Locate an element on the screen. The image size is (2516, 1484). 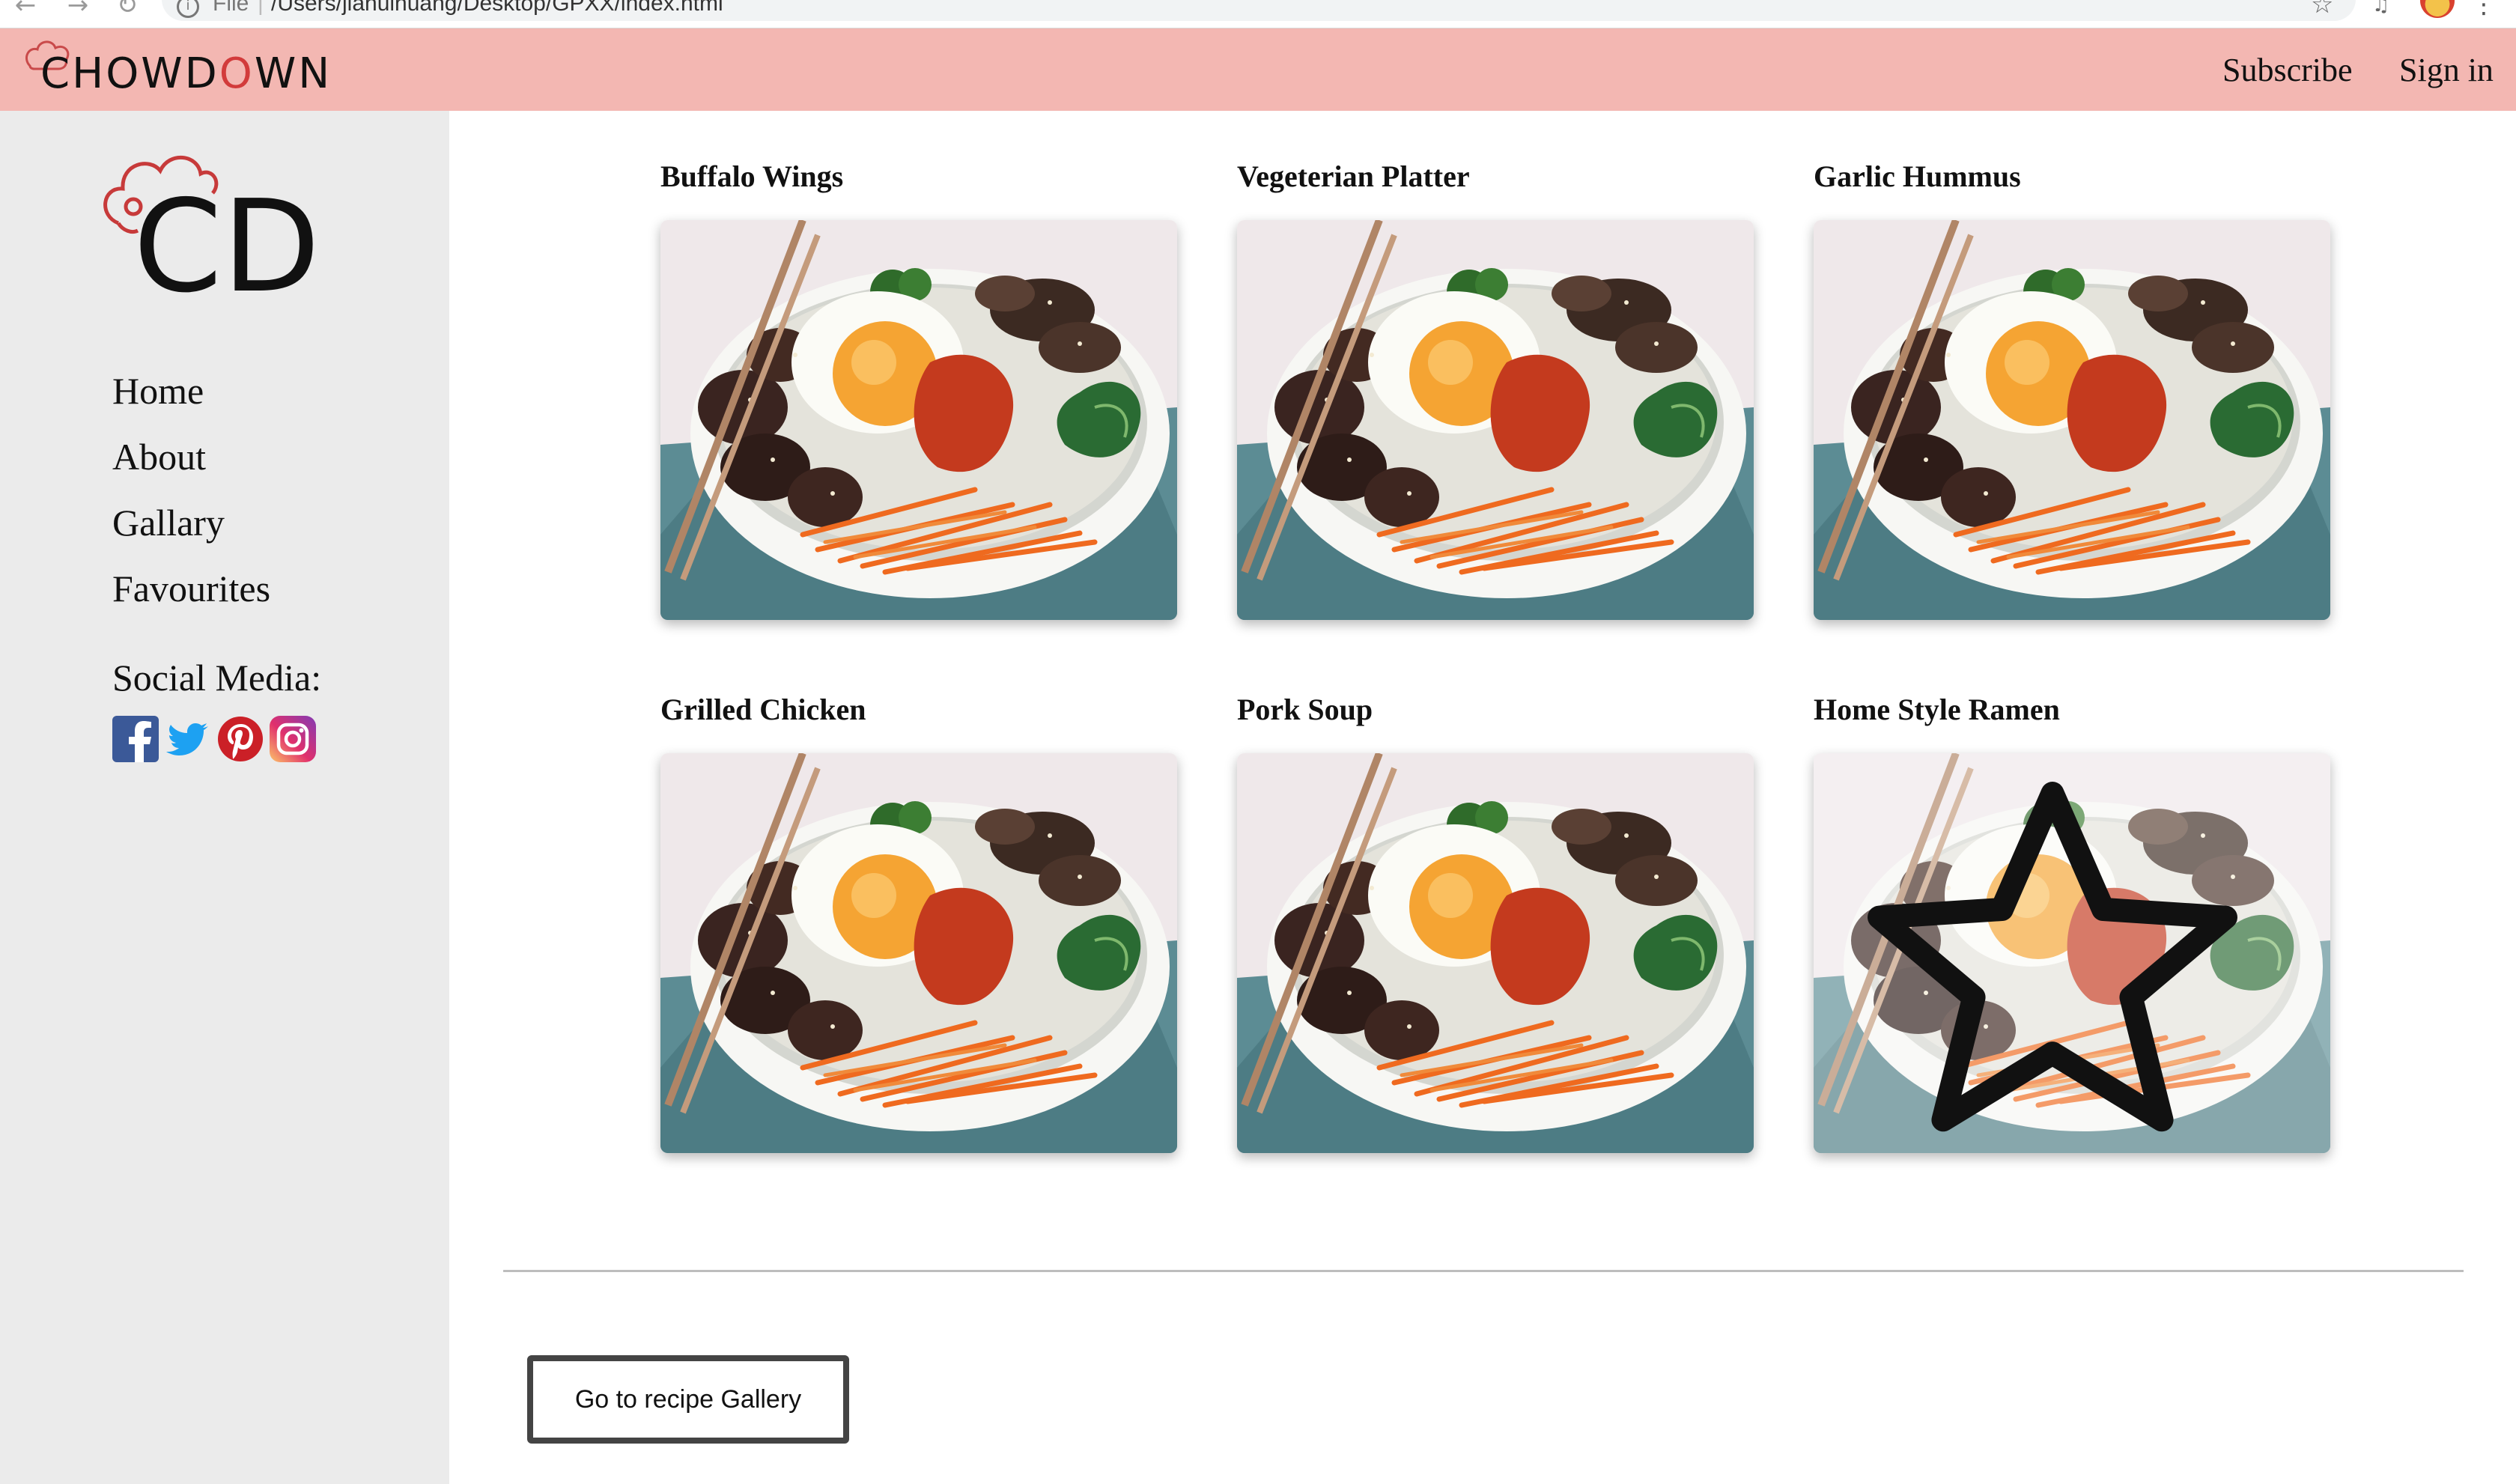
sidebar-nav: Home About Gallary Favourites is located at coordinates (191, 489).